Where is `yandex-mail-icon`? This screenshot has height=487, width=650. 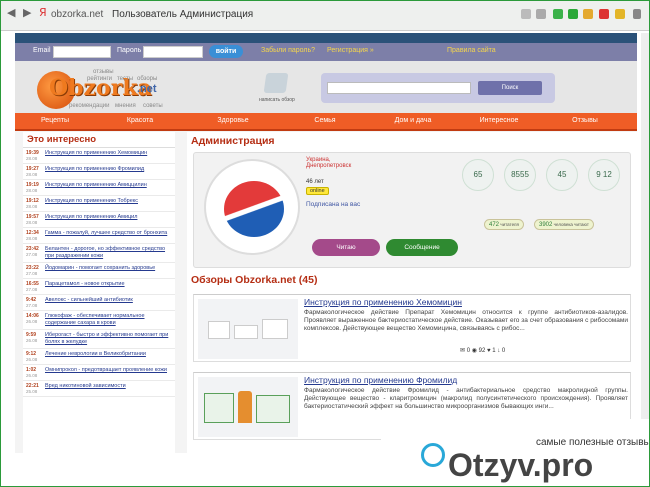 yandex-mail-icon is located at coordinates (604, 14).